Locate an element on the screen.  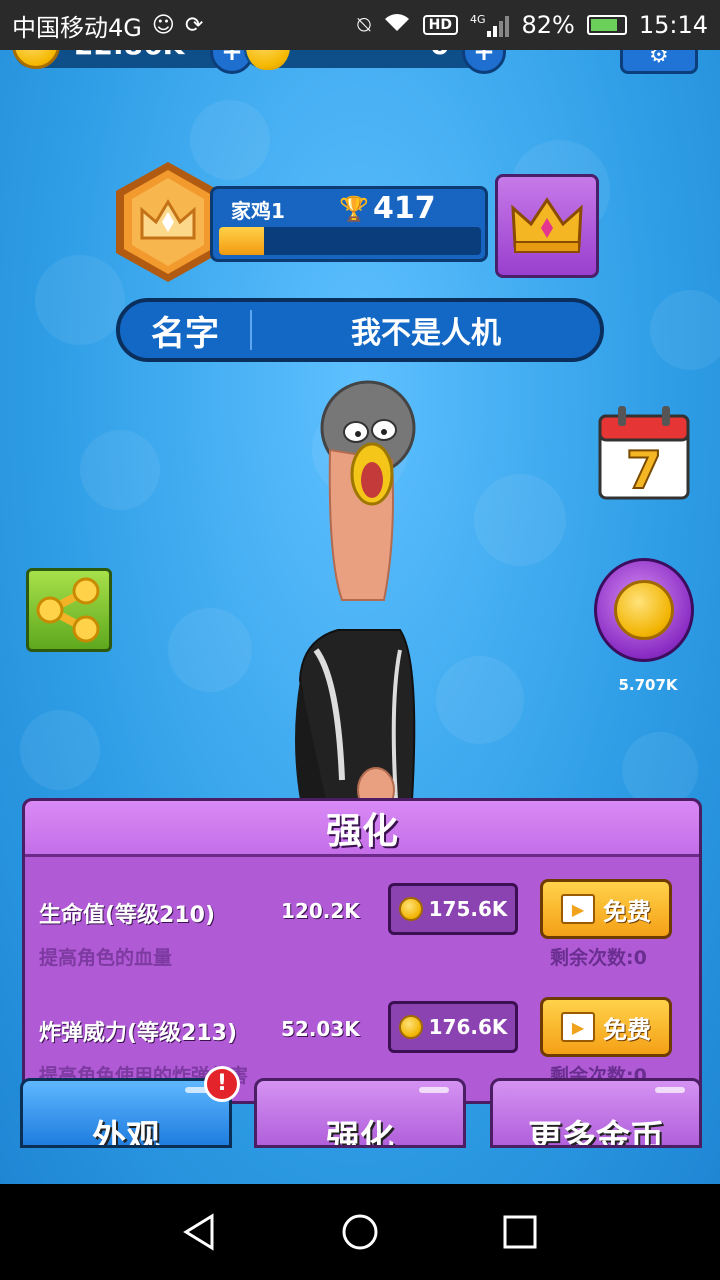
egg-amount: 0 is located at coordinates (439, 55).